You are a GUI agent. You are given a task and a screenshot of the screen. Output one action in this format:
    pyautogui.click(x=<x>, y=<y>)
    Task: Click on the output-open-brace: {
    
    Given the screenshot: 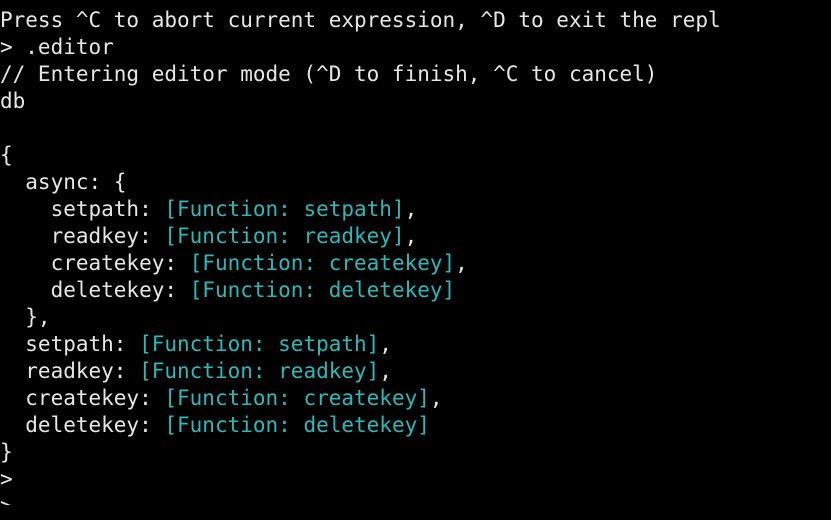 What is the action you would take?
    pyautogui.click(x=6, y=155)
    